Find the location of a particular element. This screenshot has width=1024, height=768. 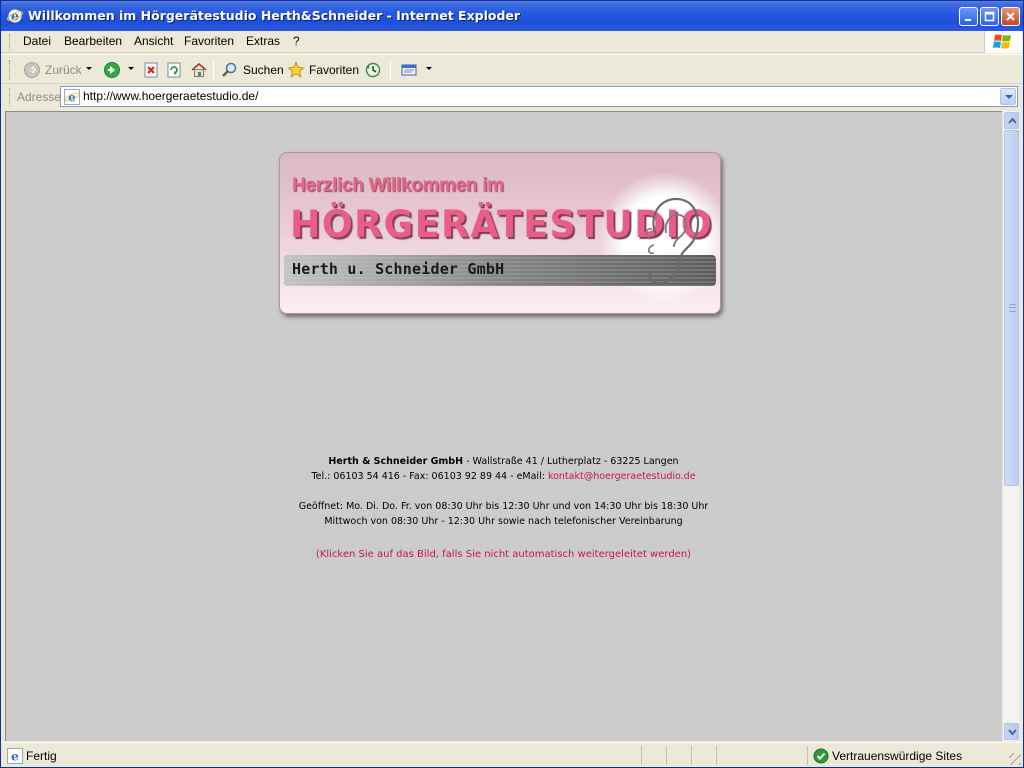

refresh-icon is located at coordinates (174, 70).